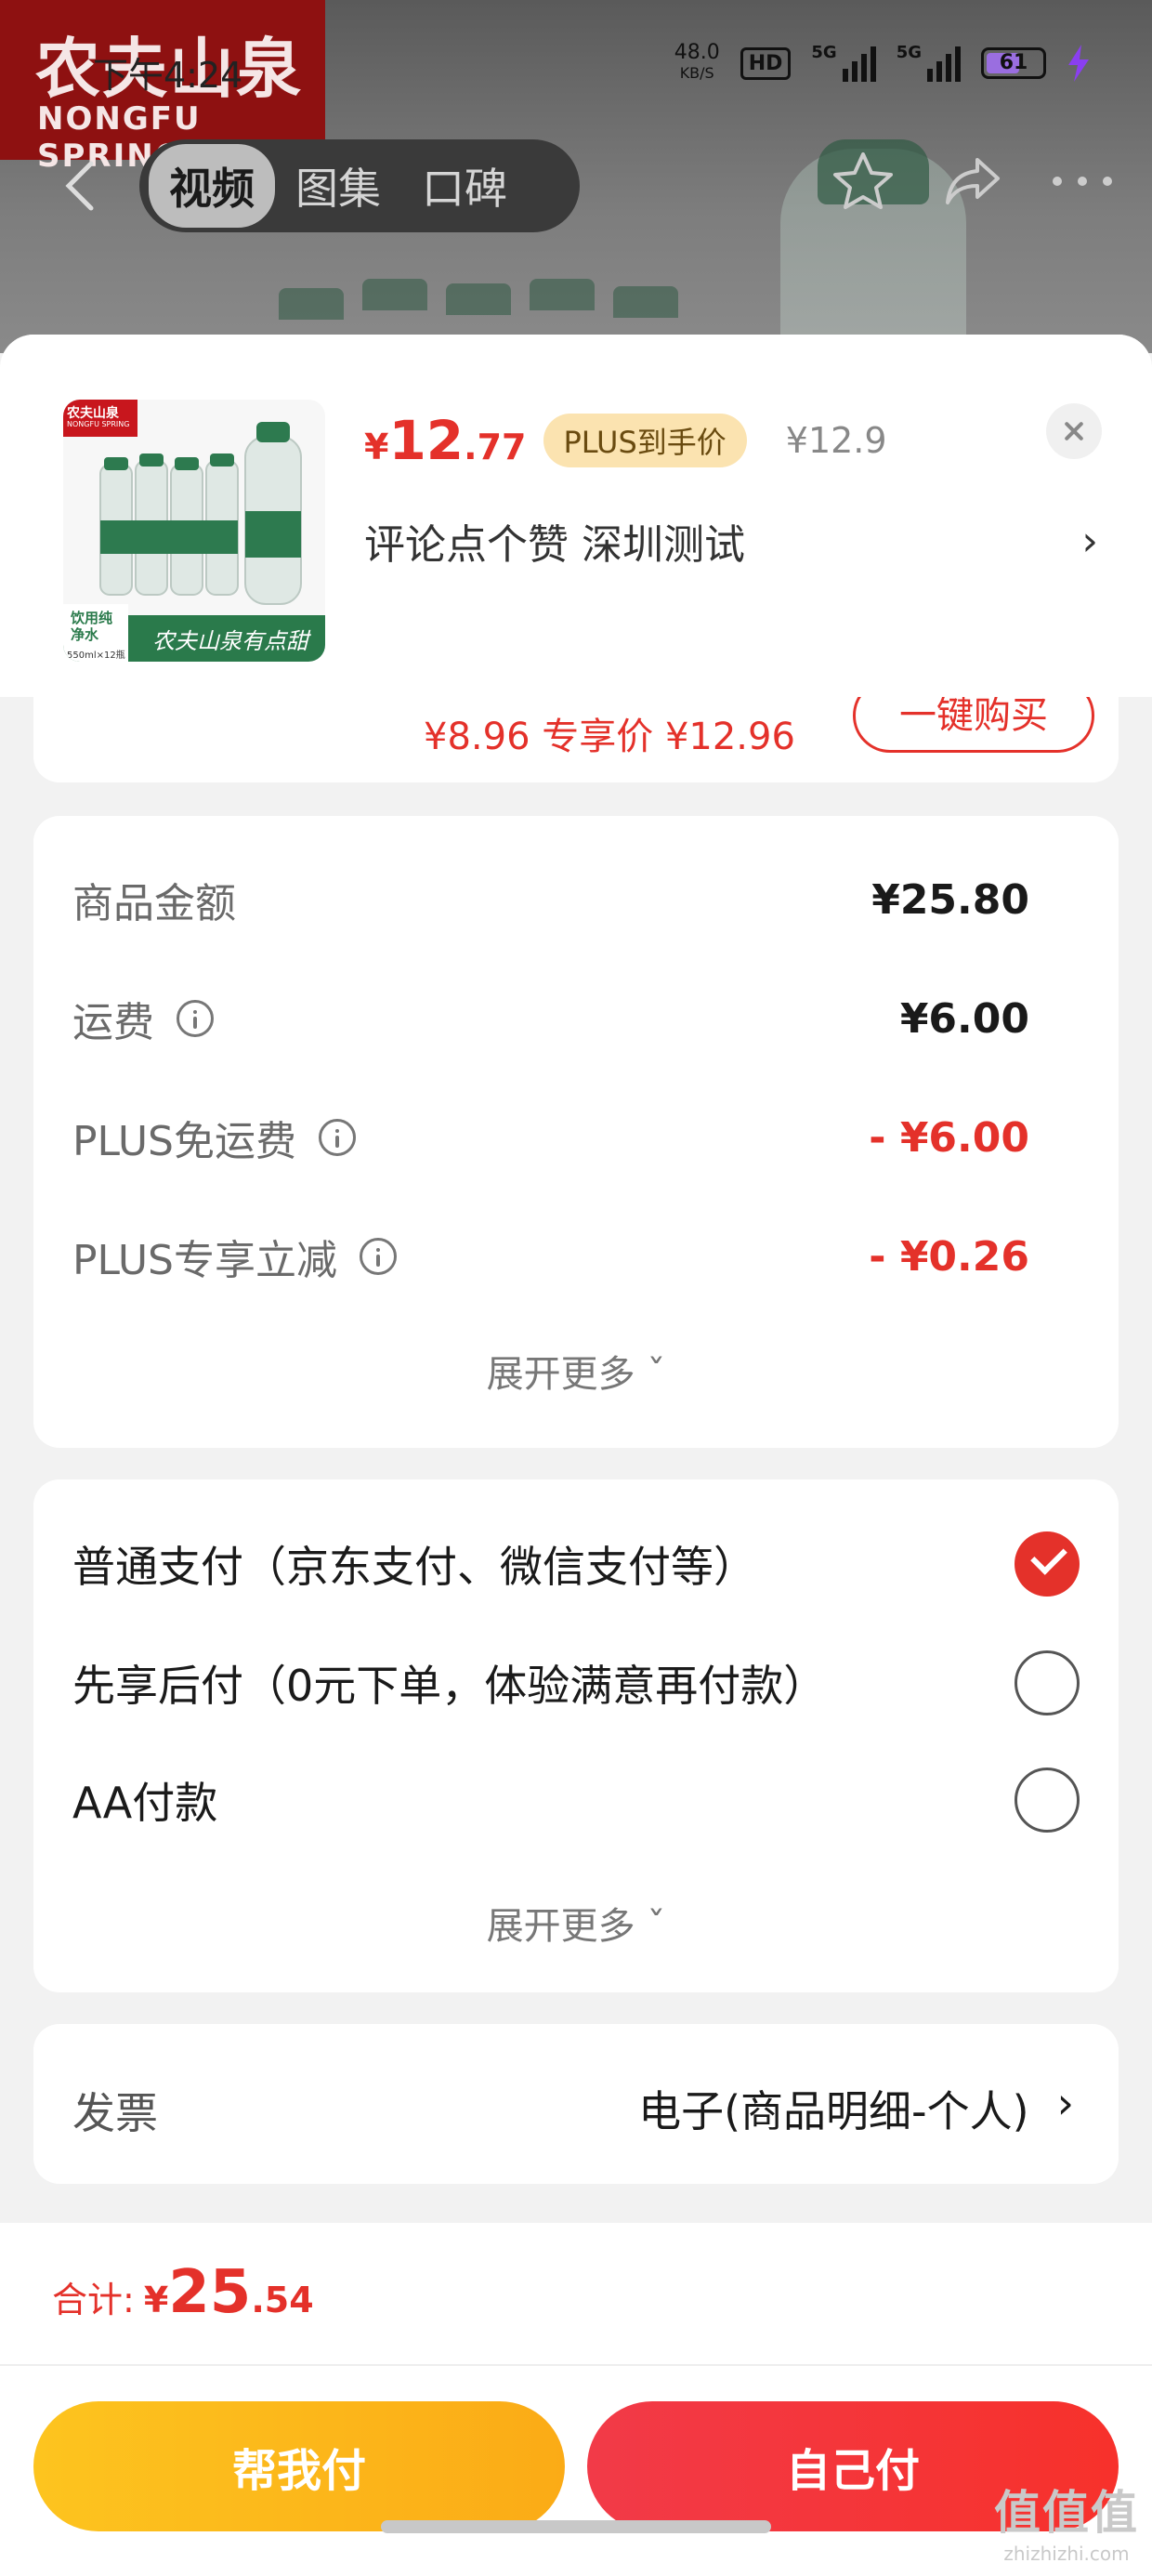  Describe the element at coordinates (554, 545) in the screenshot. I see `spec-text: 评论点个赞 深圳测试` at that location.